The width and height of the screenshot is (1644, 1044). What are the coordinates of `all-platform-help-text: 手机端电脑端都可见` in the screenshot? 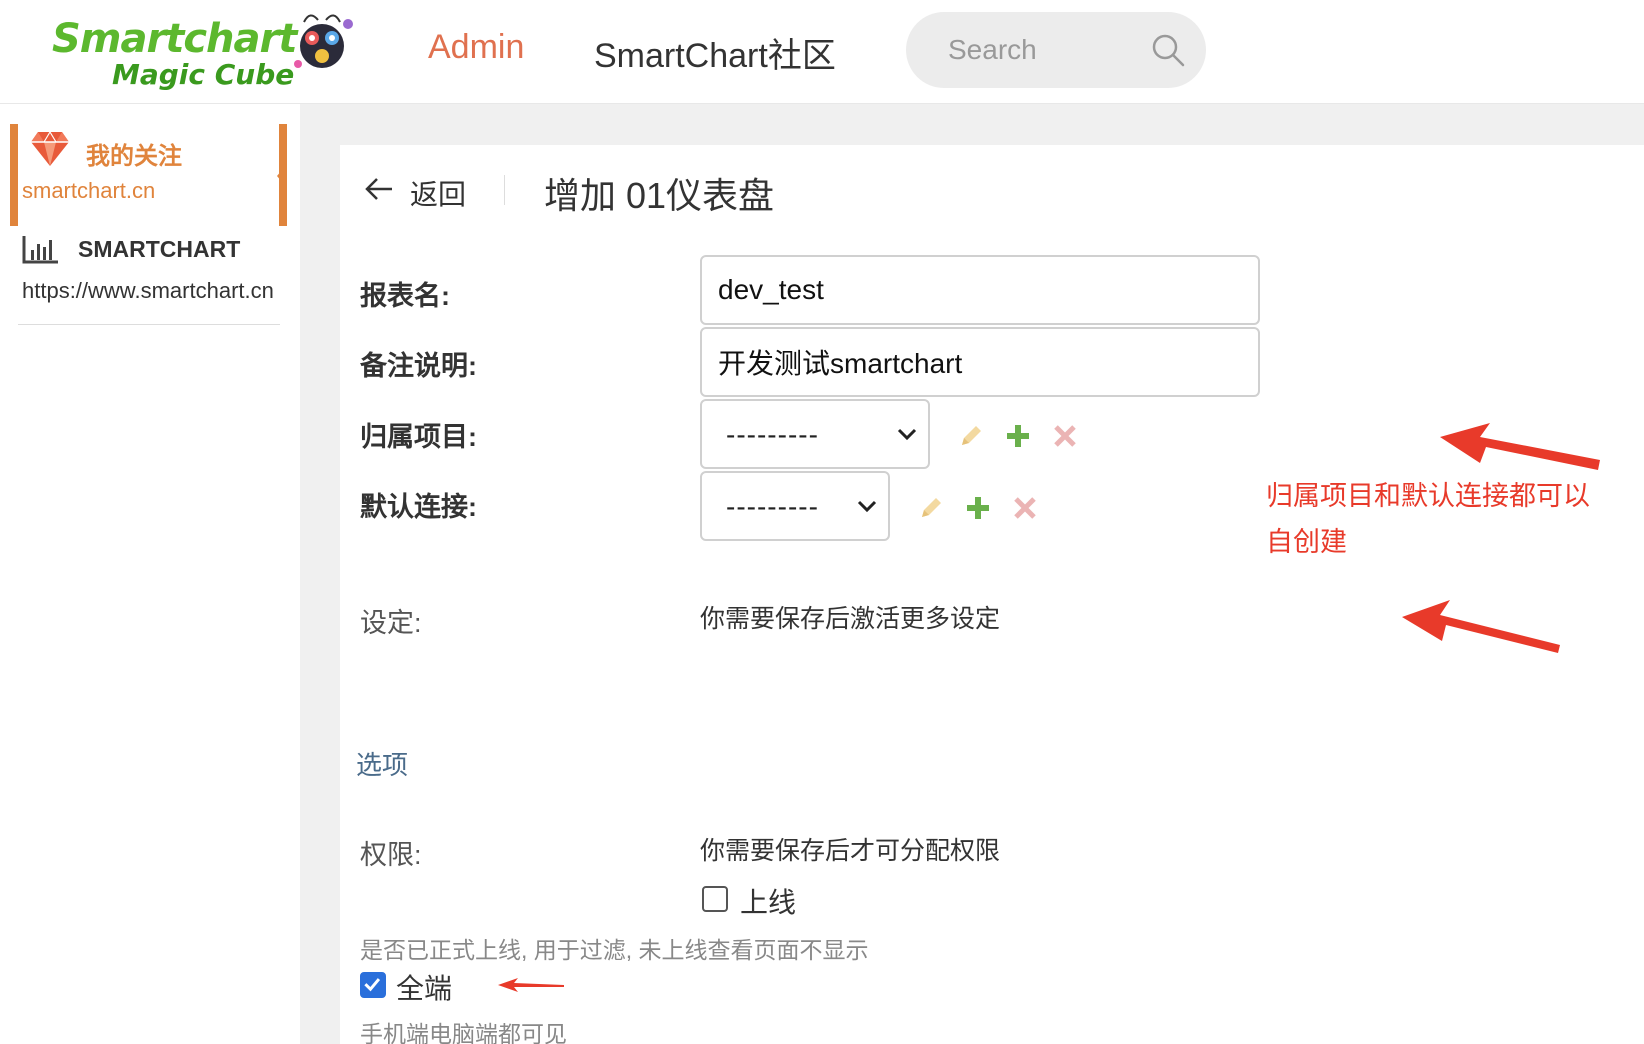 It's located at (463, 1032).